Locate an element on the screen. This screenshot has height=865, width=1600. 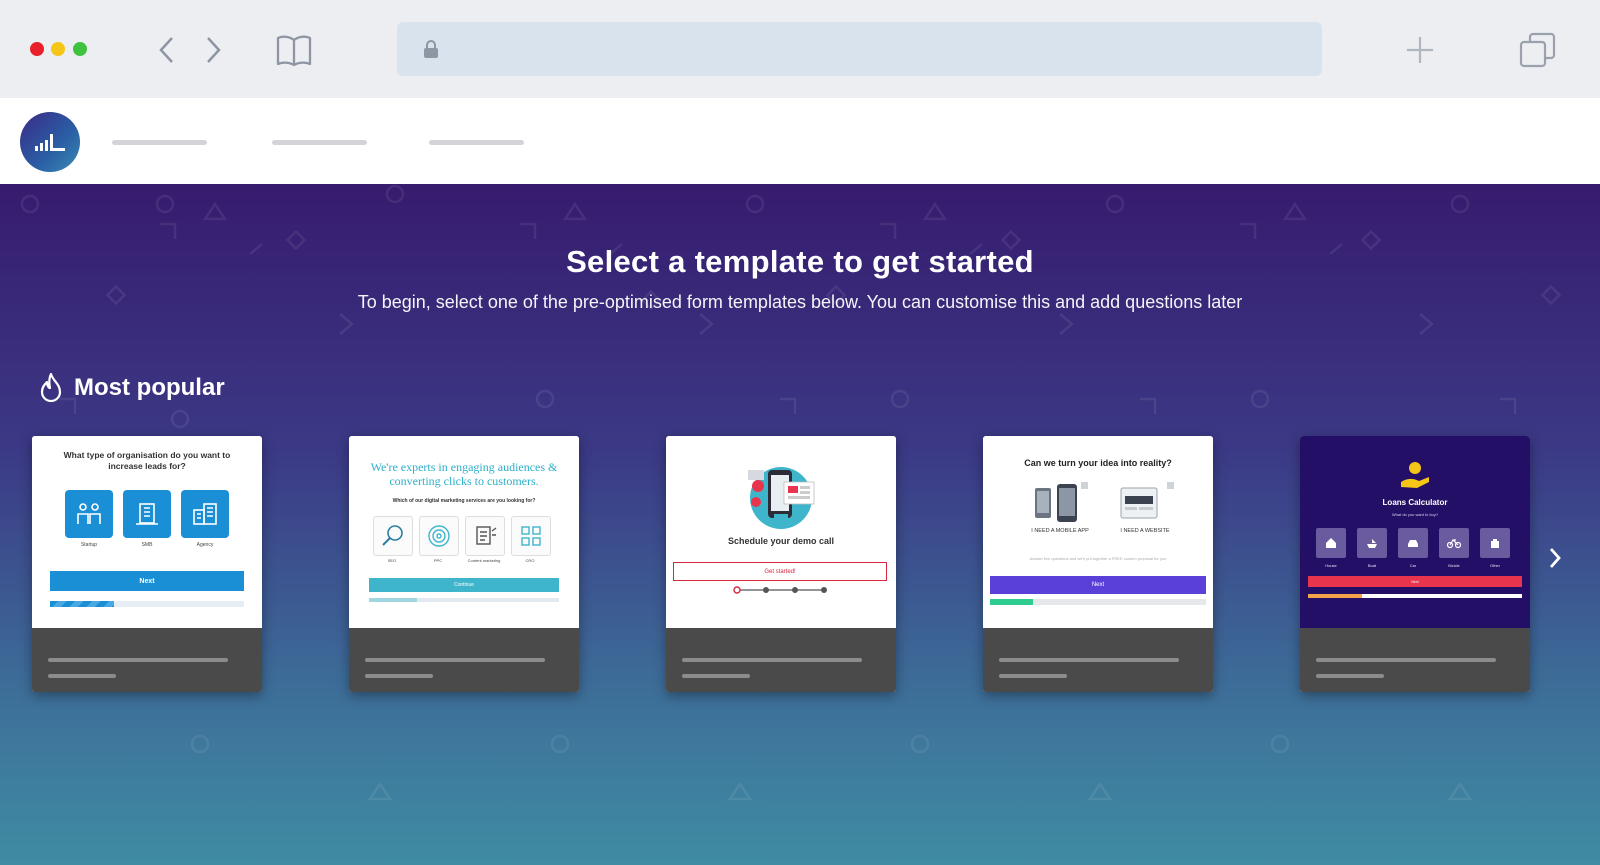
section-header: Most popular is located at coordinates (131, 388).